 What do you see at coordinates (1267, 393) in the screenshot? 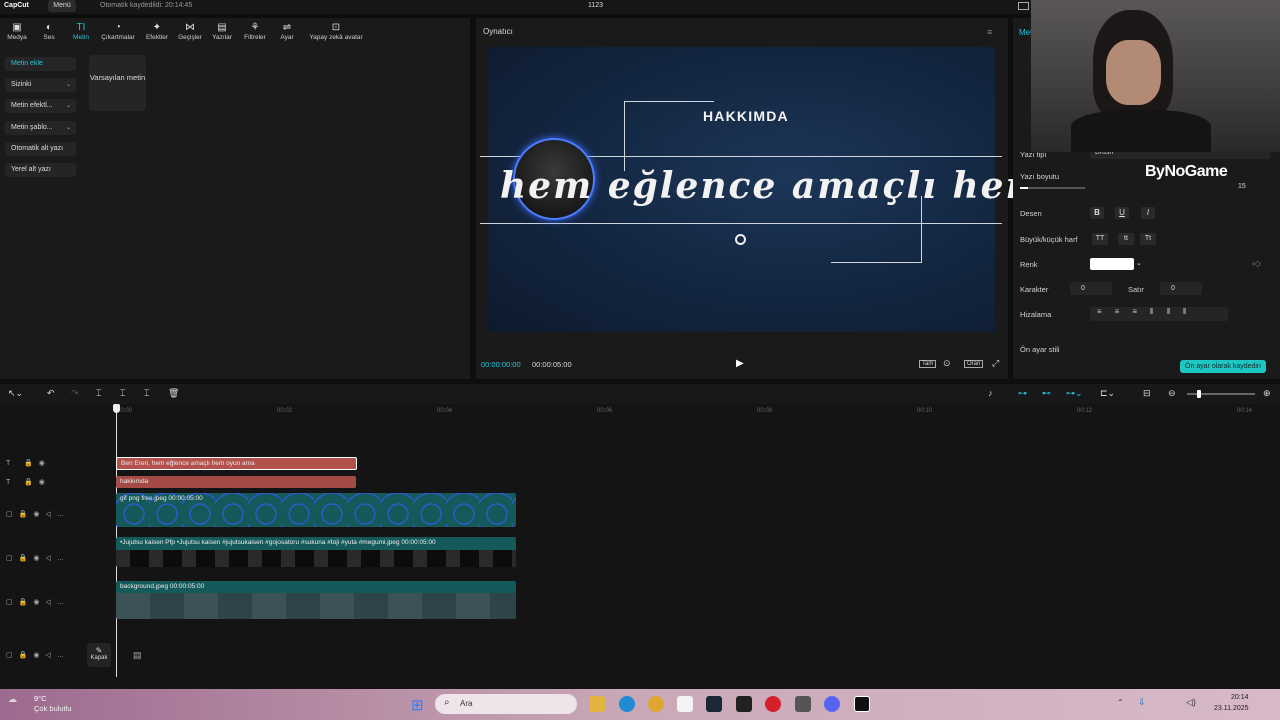
I see `zoom-in-icon: ⊕` at bounding box center [1267, 393].